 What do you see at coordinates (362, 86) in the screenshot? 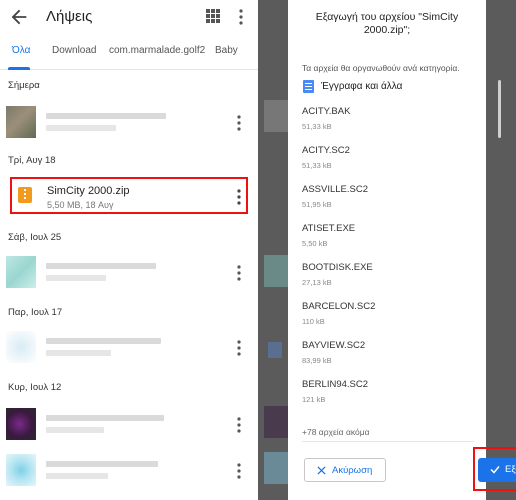
I see `category-label: Έγγραφα και άλλα` at bounding box center [362, 86].